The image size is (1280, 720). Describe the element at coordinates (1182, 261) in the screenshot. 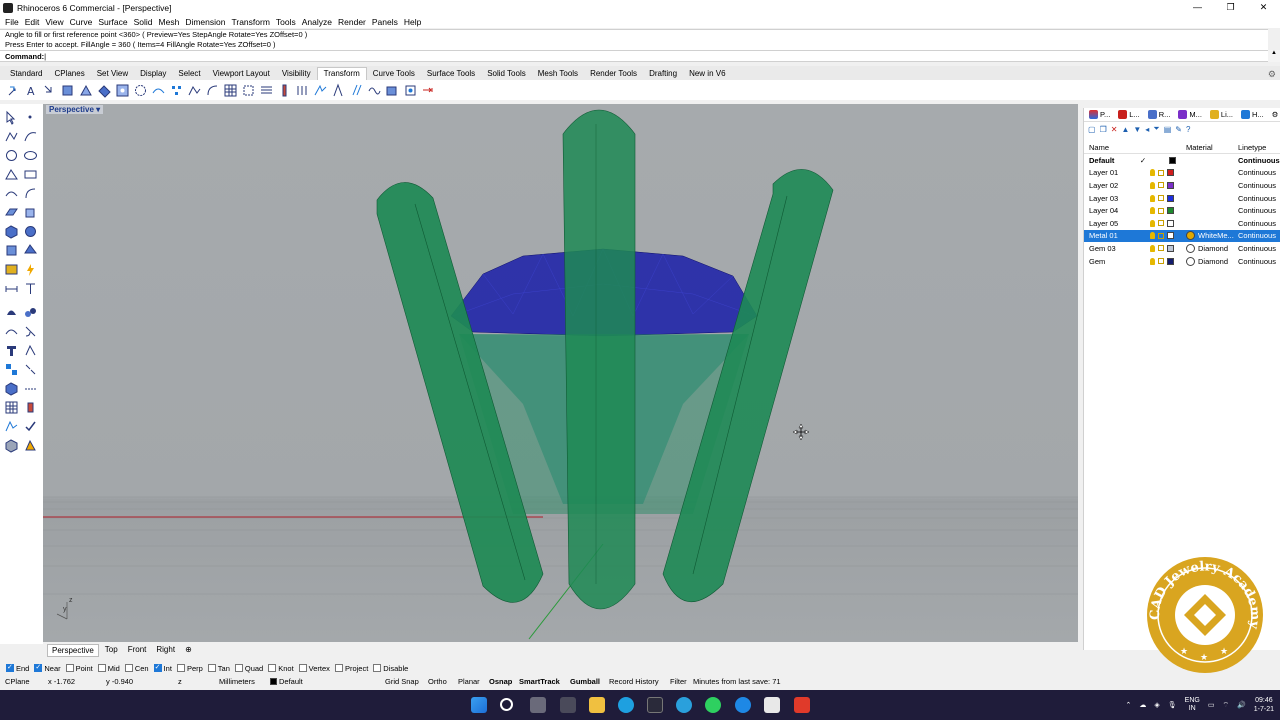

I see `layer-row: Gem Diamond Continuous` at that location.